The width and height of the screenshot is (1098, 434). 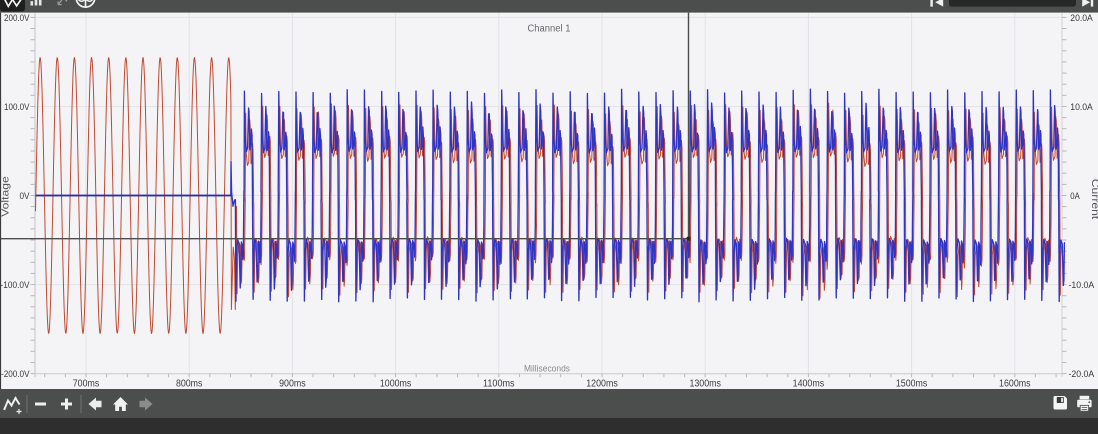 I want to click on svg-text: 800ms, so click(x=189, y=383).